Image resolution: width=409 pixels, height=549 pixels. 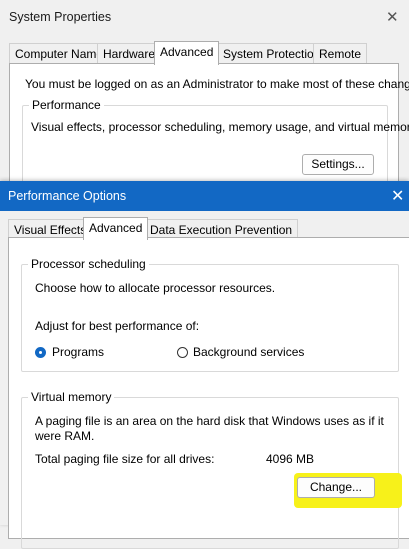 I want to click on background-services-label: Background services, so click(x=249, y=352).